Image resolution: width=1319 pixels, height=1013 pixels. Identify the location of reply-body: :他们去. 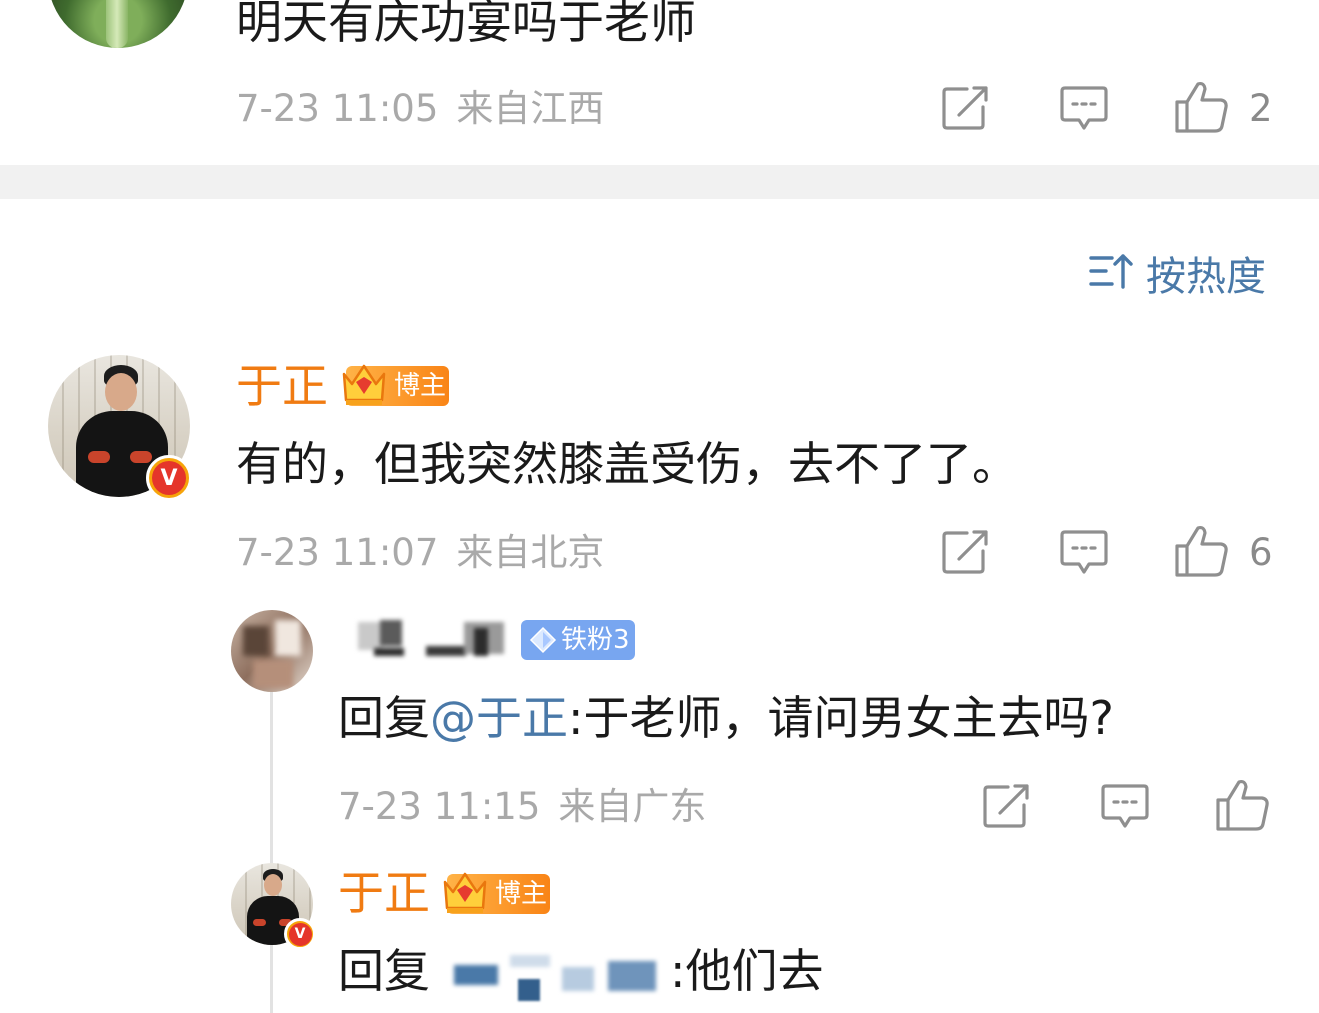
(747, 971).